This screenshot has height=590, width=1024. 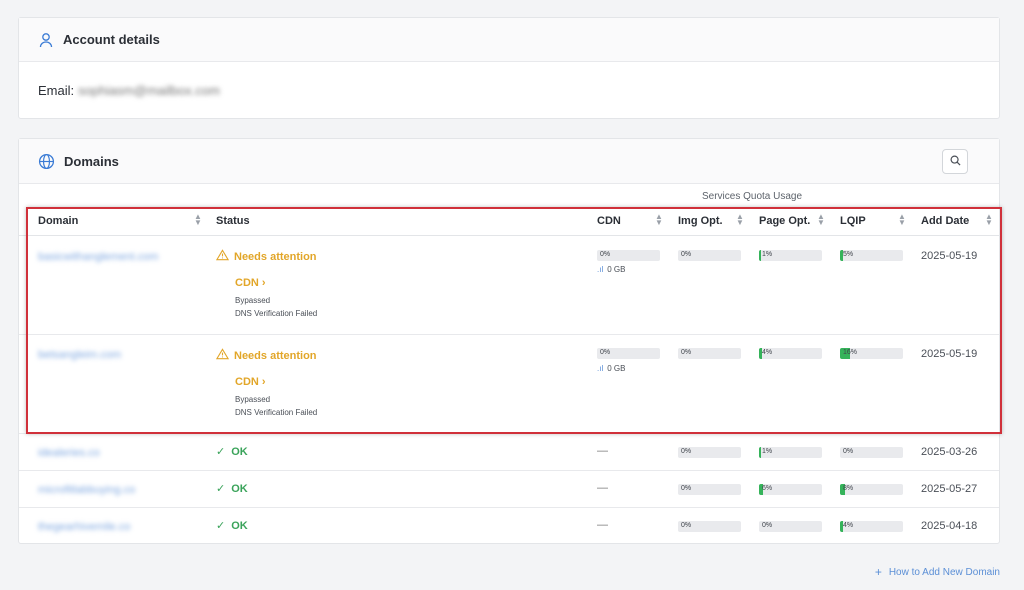 What do you see at coordinates (609, 221) in the screenshot?
I see `col-cdn: CDN` at bounding box center [609, 221].